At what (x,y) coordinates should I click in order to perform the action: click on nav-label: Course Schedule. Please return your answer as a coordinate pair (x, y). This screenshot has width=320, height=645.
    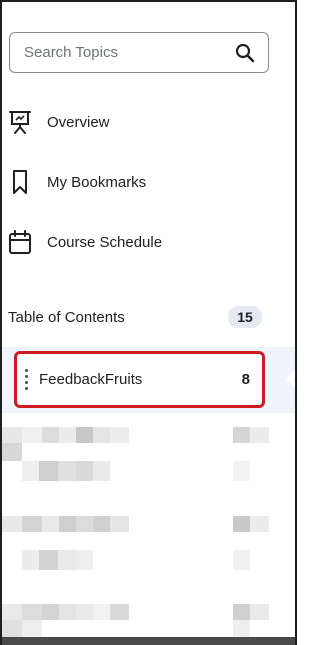
    Looking at the image, I should click on (105, 242).